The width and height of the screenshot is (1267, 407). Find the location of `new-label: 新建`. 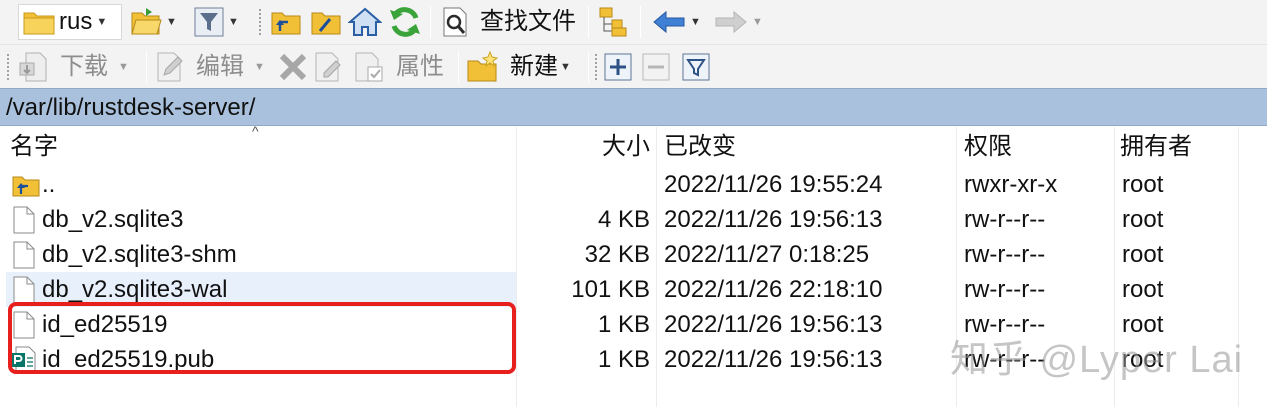

new-label: 新建 is located at coordinates (534, 66).